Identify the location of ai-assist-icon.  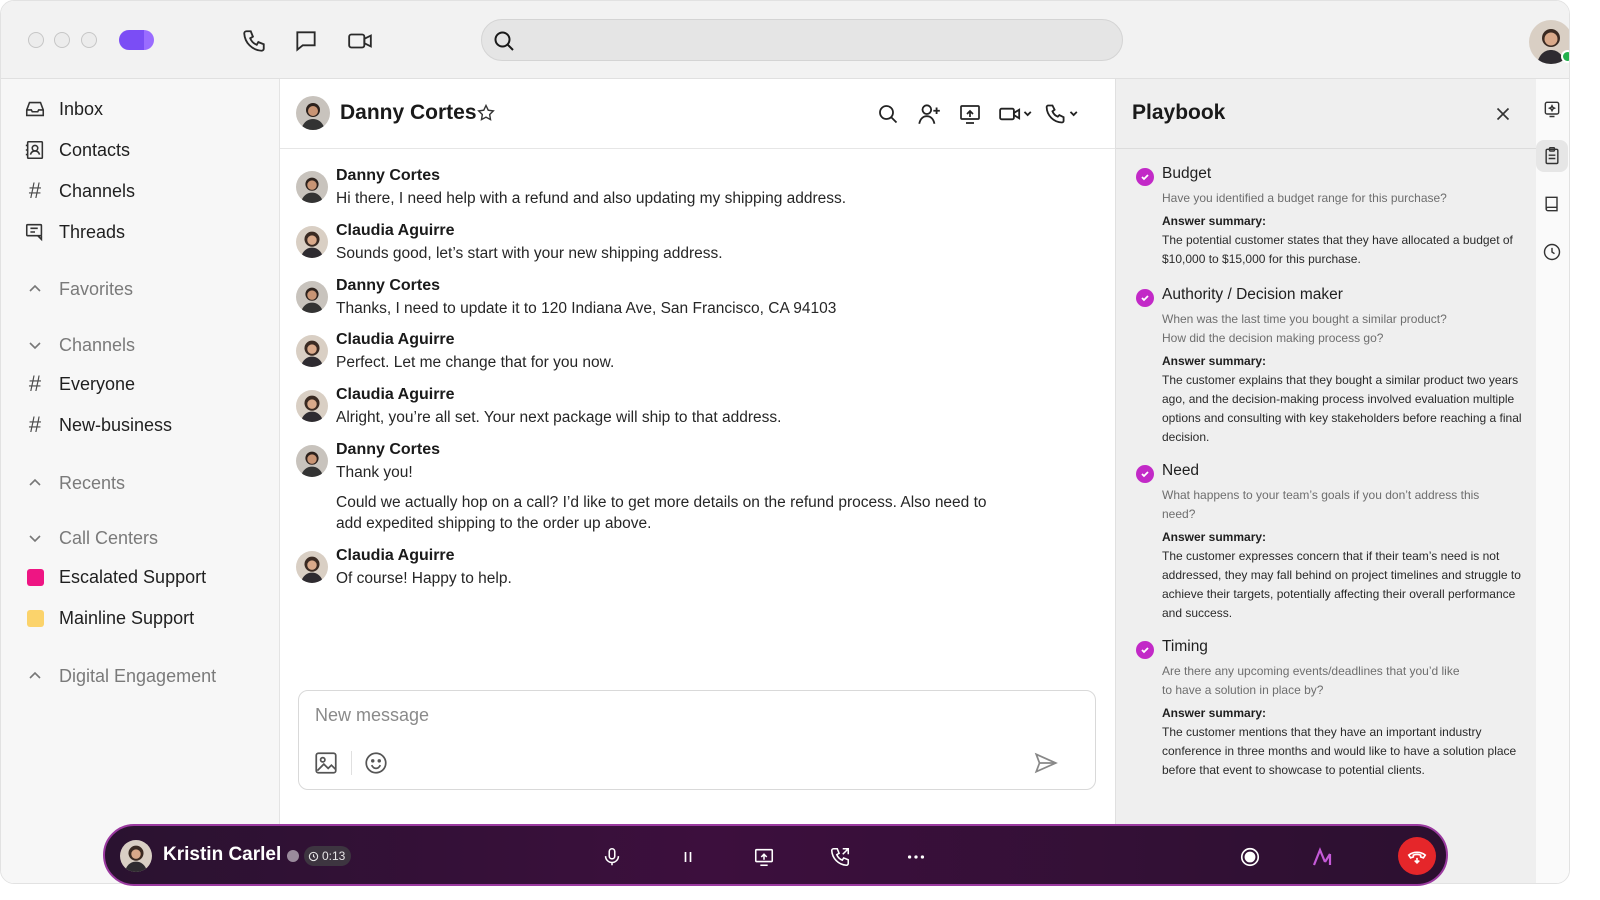
(1552, 109).